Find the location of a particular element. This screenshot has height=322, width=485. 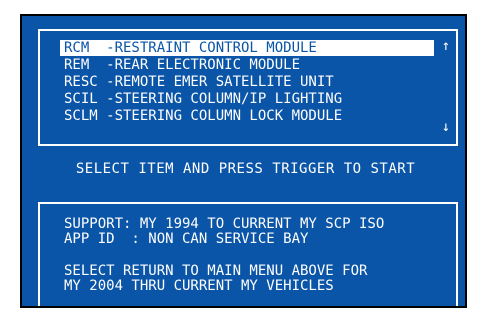

app-id-text: APP ID : NON CAN SERVICE BAY is located at coordinates (186, 239).